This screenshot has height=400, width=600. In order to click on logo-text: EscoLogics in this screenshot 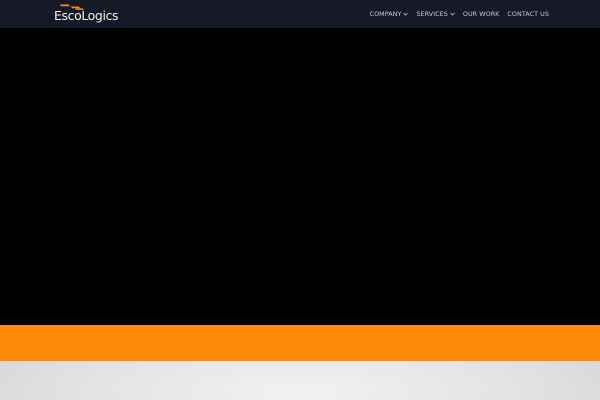, I will do `click(86, 15)`.